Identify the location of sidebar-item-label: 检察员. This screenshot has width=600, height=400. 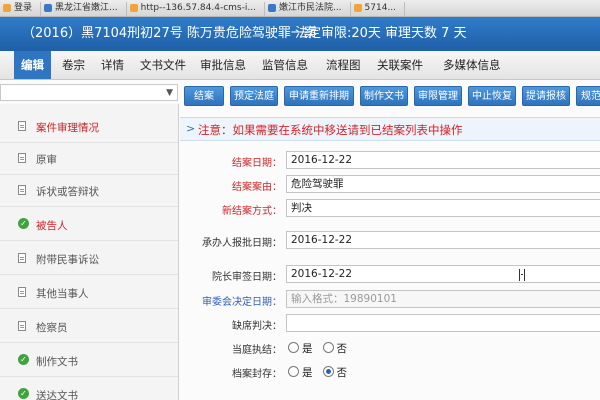
(52, 328).